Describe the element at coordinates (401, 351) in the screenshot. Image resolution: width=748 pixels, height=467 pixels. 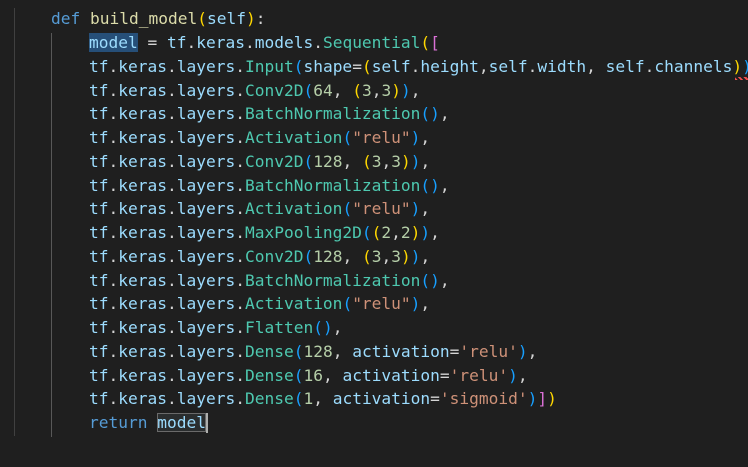
I see `token-identifier: activation` at that location.